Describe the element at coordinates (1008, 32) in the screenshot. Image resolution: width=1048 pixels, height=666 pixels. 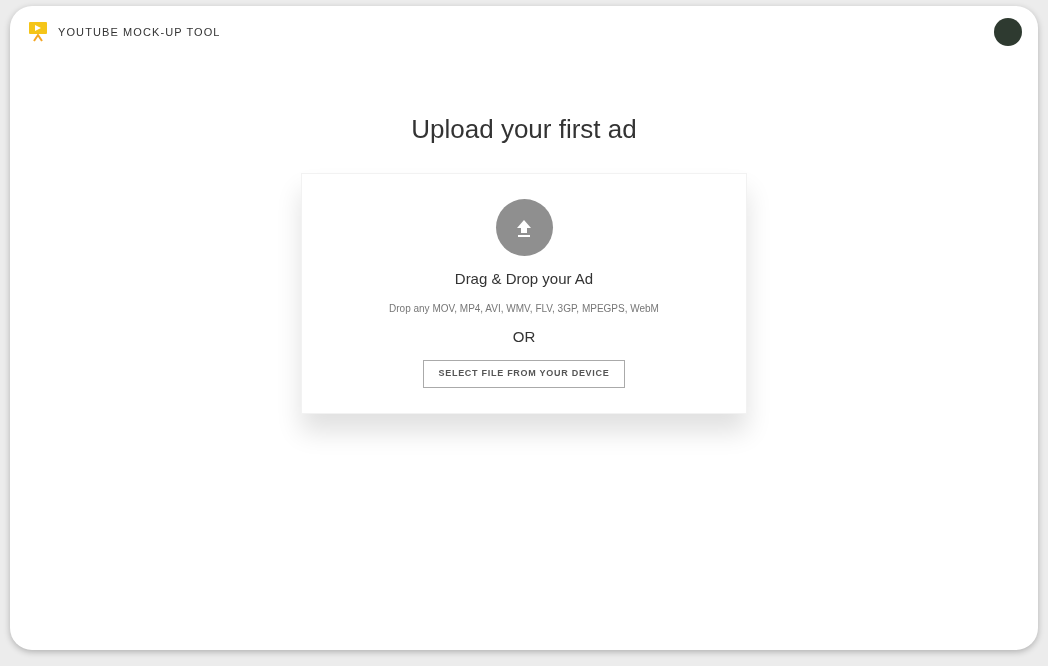
I see `avatar` at that location.